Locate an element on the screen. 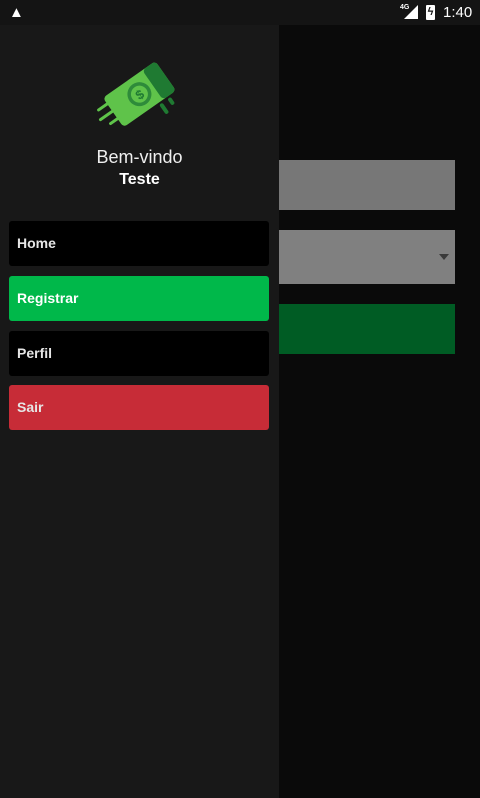  nav-registrar-button: Registrar is located at coordinates (139, 298).